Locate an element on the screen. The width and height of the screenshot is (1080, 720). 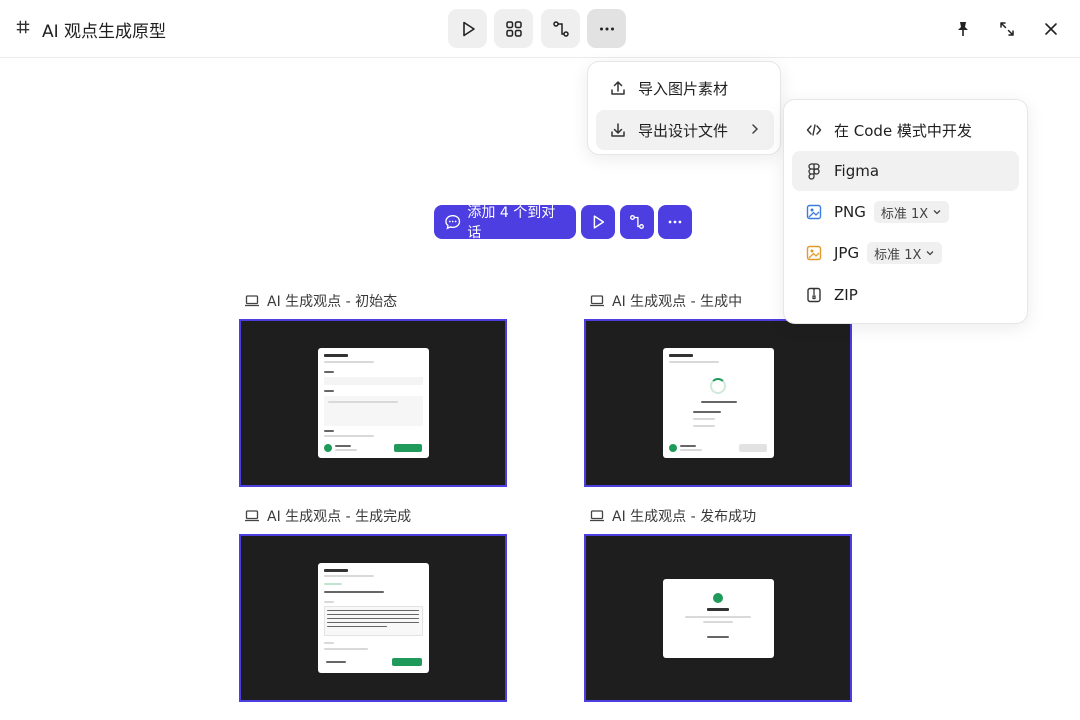
frame-label-generating: AI 生成观点 - 生成中 is located at coordinates (665, 301).